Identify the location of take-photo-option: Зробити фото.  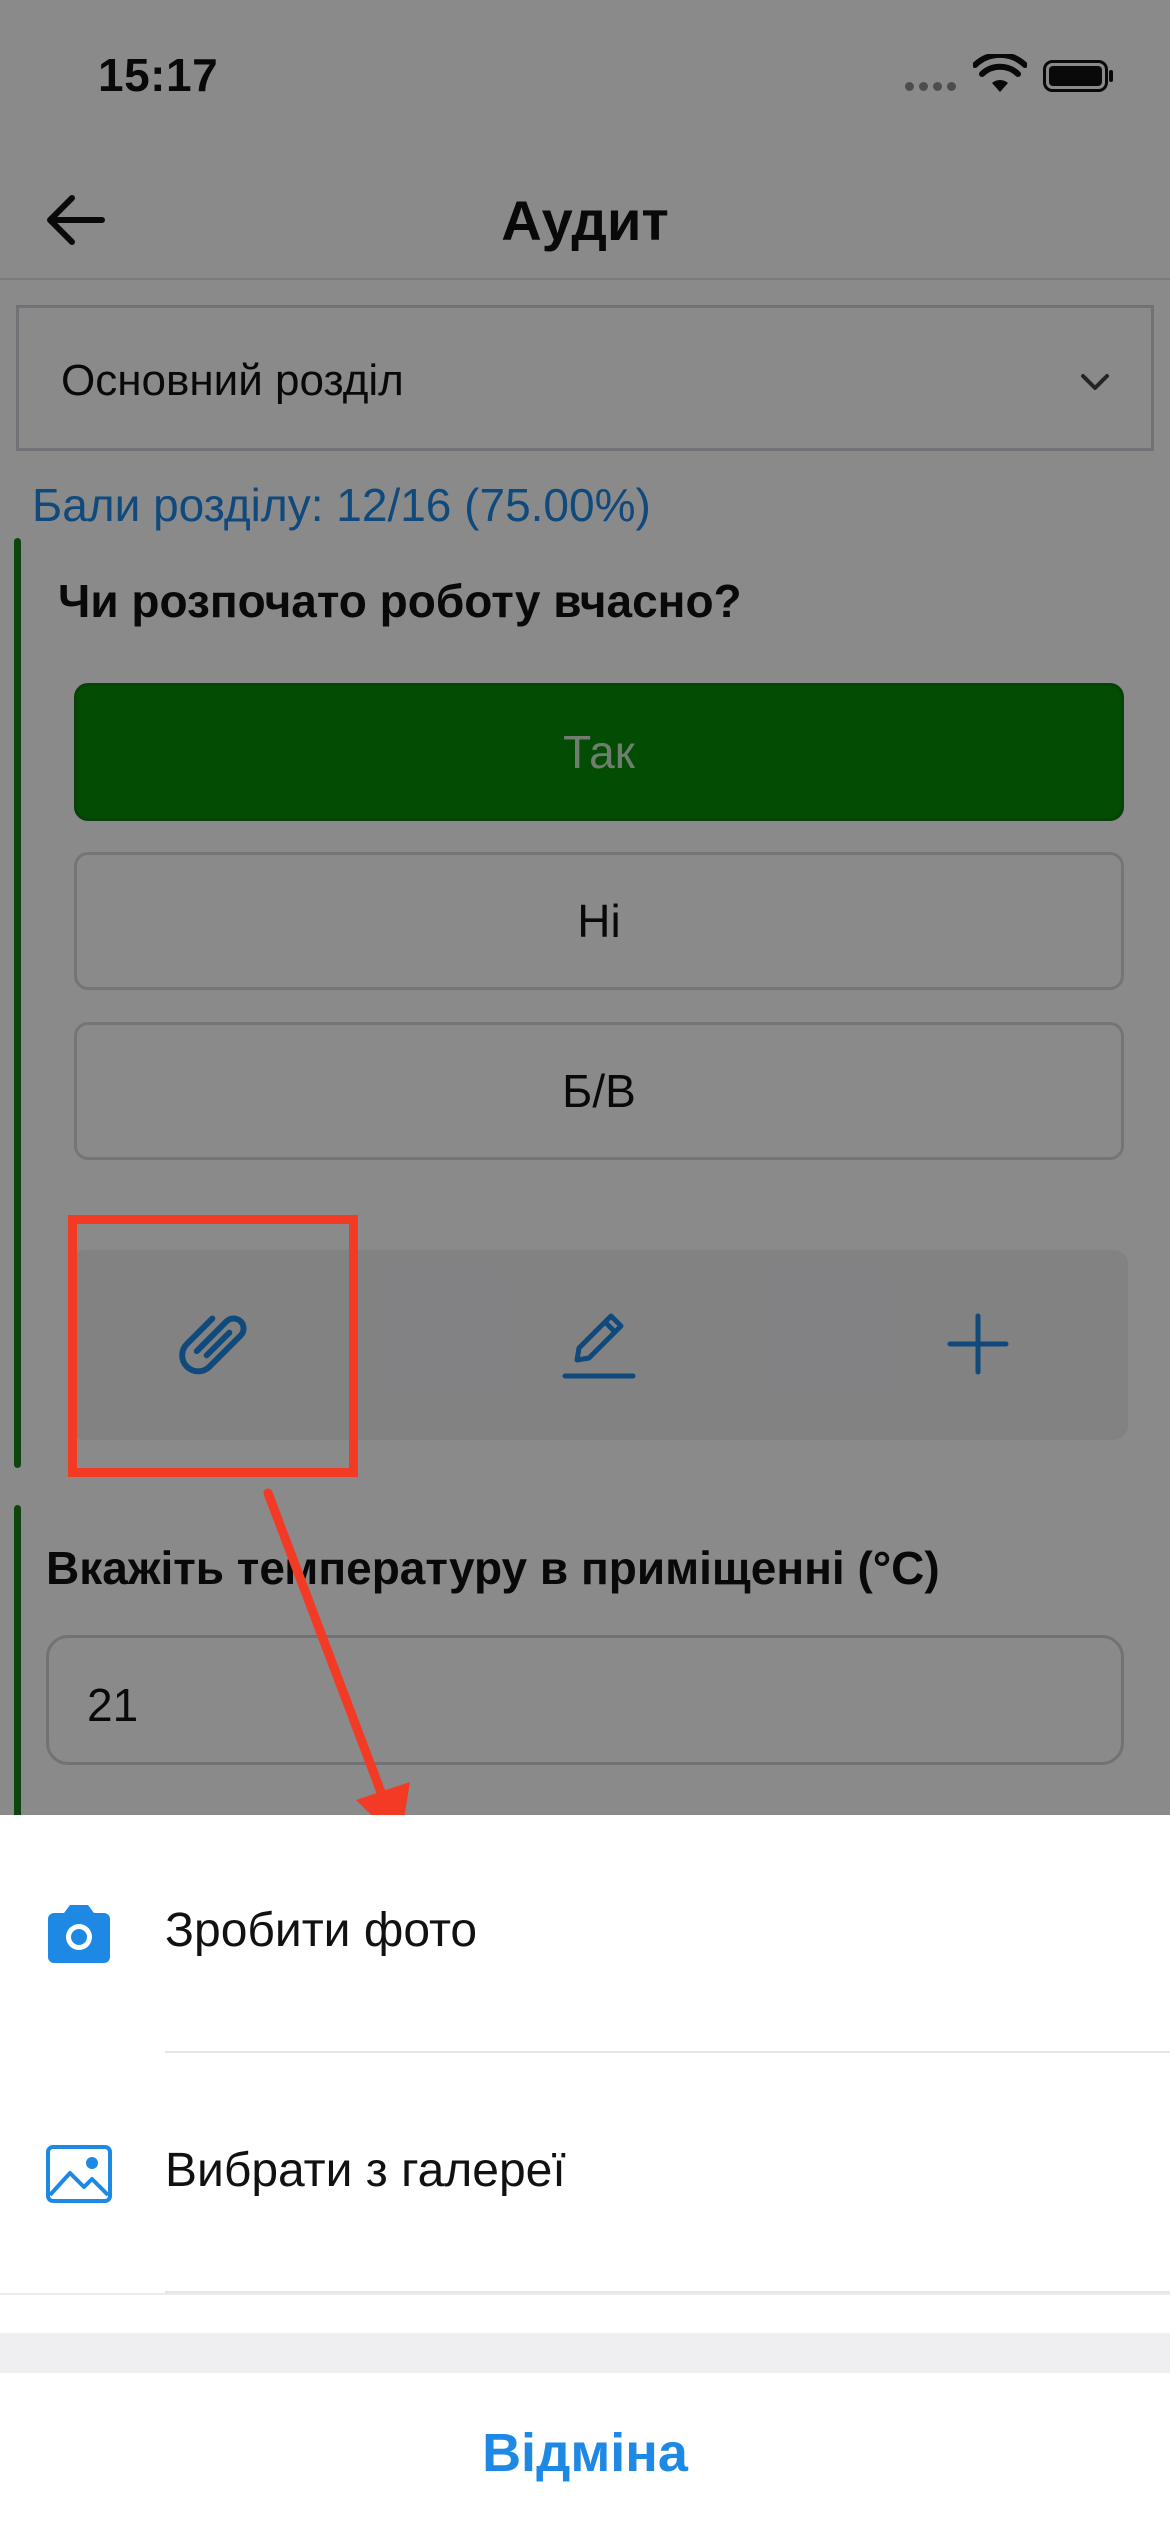
(585, 1934).